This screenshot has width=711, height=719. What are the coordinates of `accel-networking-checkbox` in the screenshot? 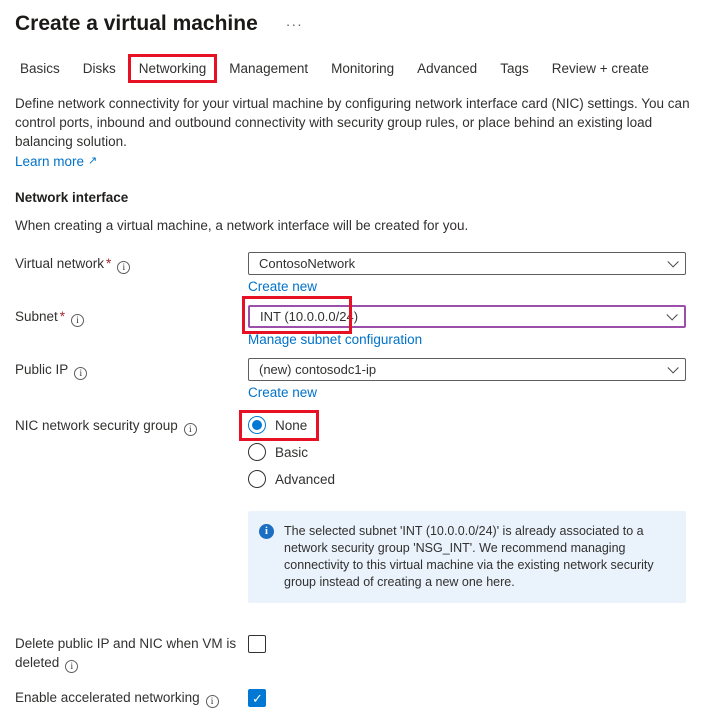 It's located at (257, 698).